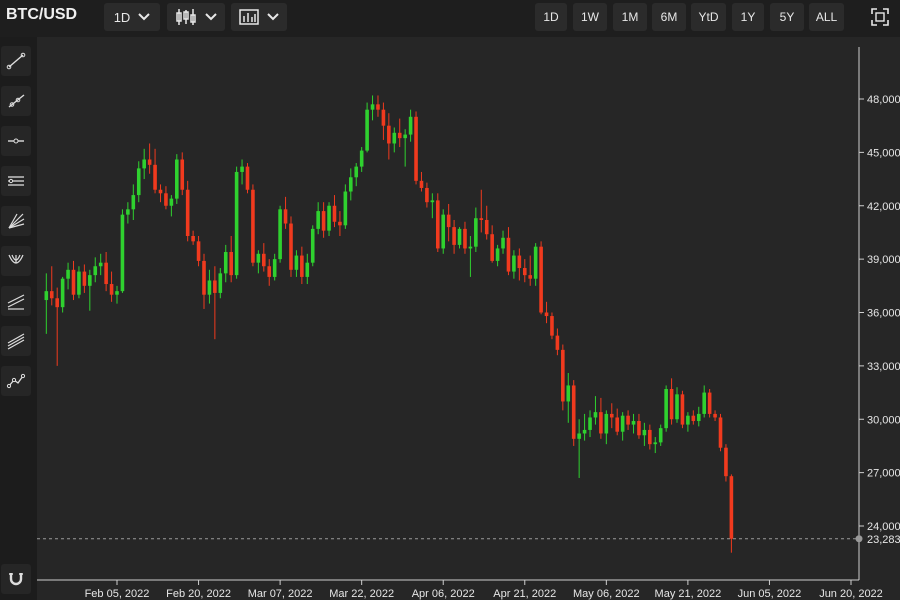  What do you see at coordinates (883, 420) in the screenshot?
I see `y-tick-label: 30,000` at bounding box center [883, 420].